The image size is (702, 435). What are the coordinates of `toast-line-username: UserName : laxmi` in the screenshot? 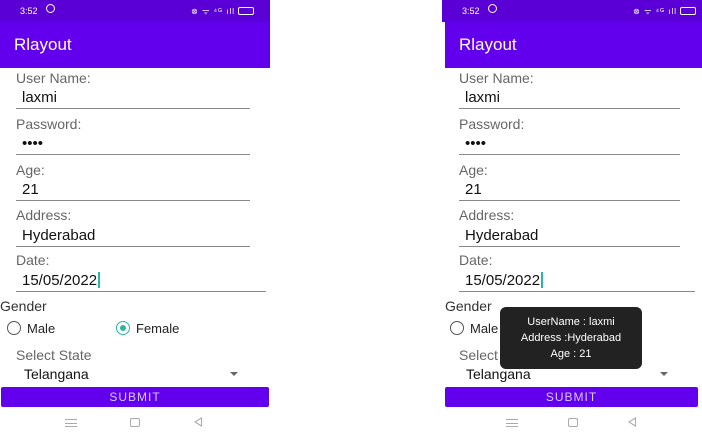 It's located at (571, 322).